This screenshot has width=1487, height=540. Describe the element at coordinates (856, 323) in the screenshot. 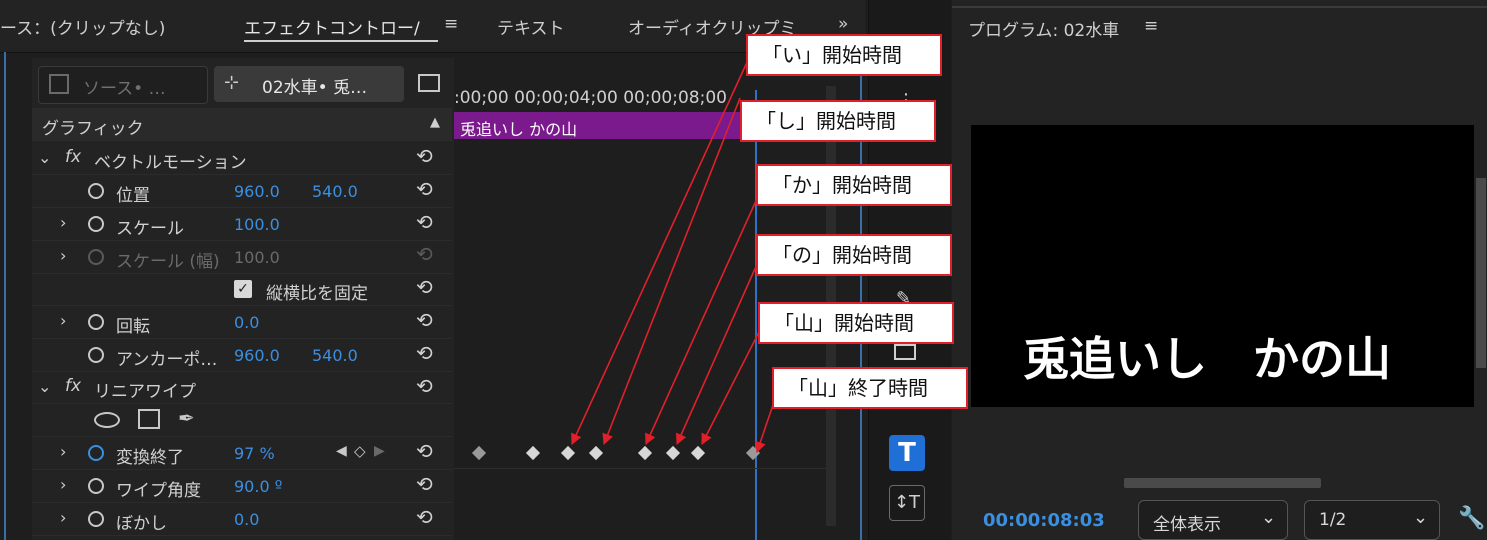

I see `callout-yama-start: 「山」開始時間` at that location.